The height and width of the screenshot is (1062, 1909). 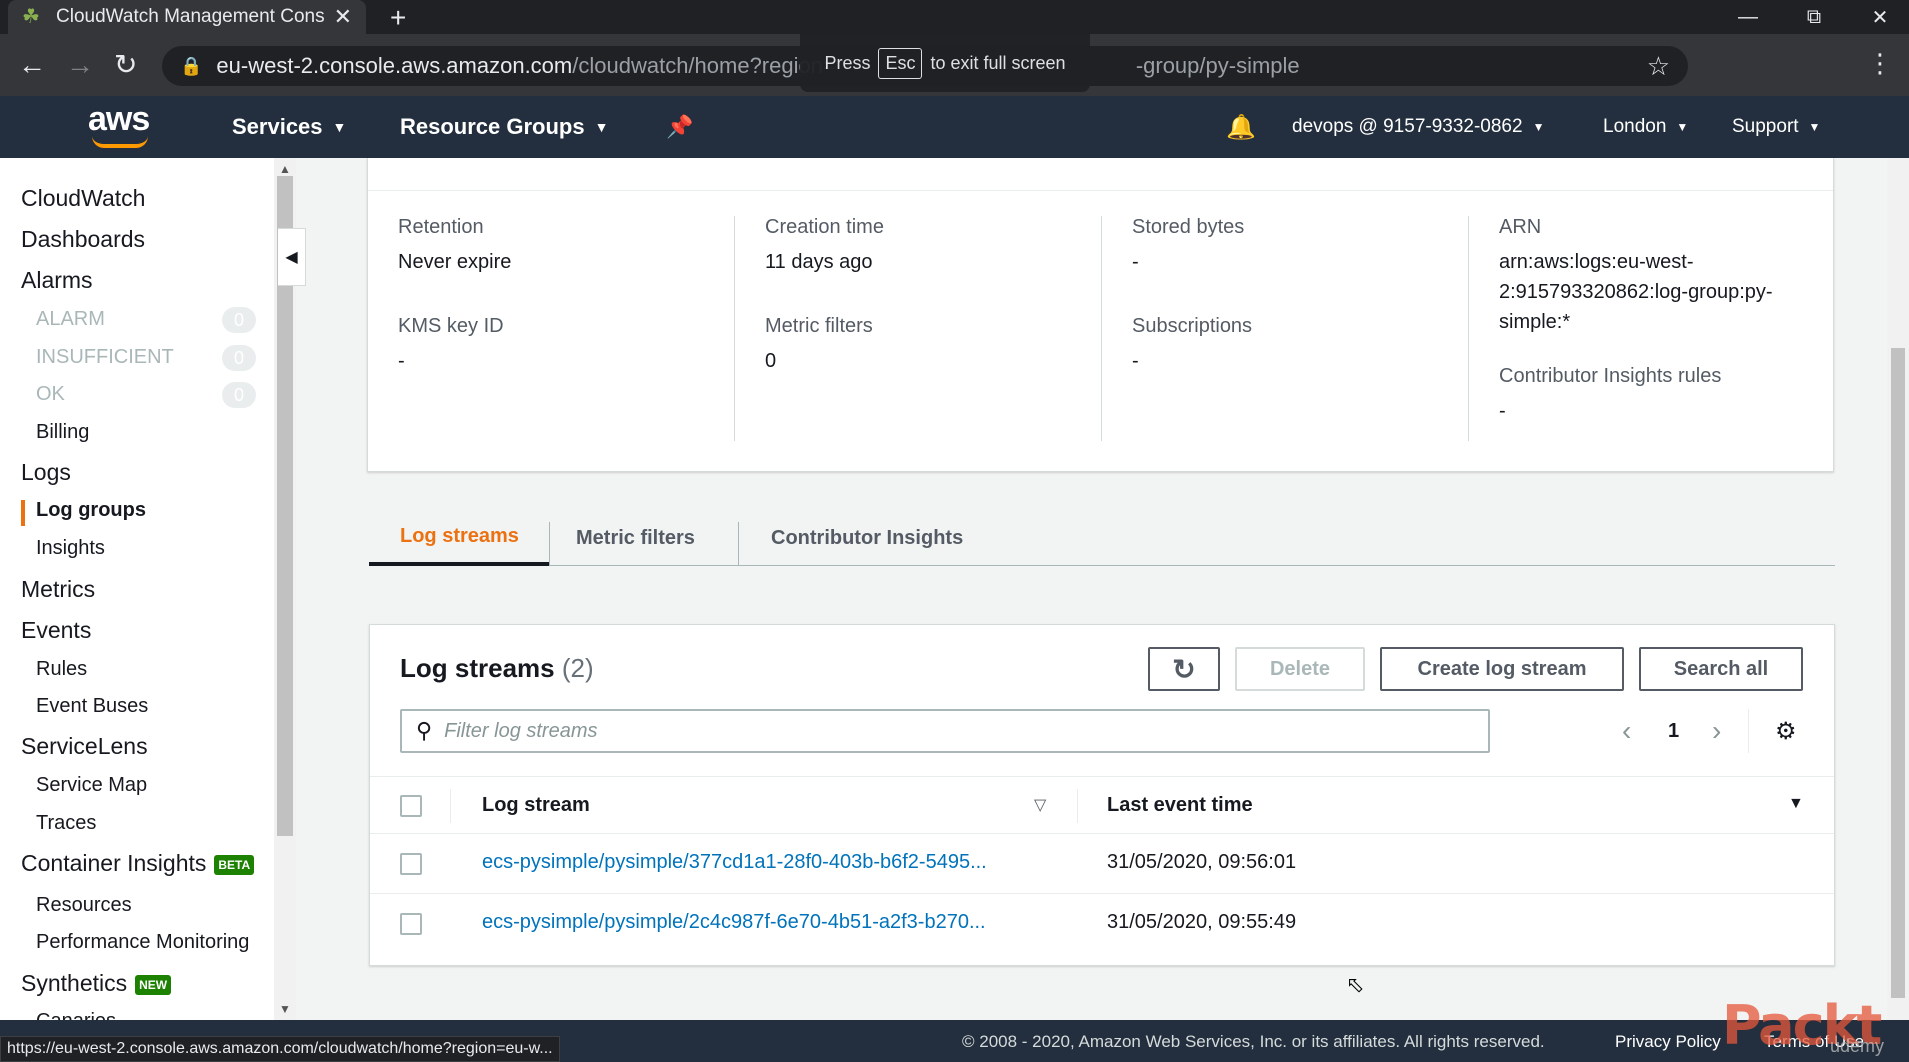 What do you see at coordinates (1407, 126) in the screenshot?
I see `account-label: devops @ 9157-9332-0862` at bounding box center [1407, 126].